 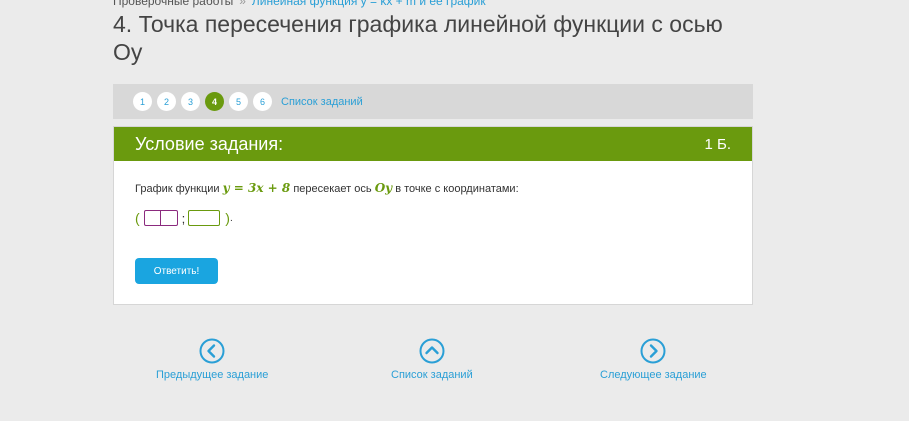 I want to click on page-button-4-active: 4, so click(x=214, y=101).